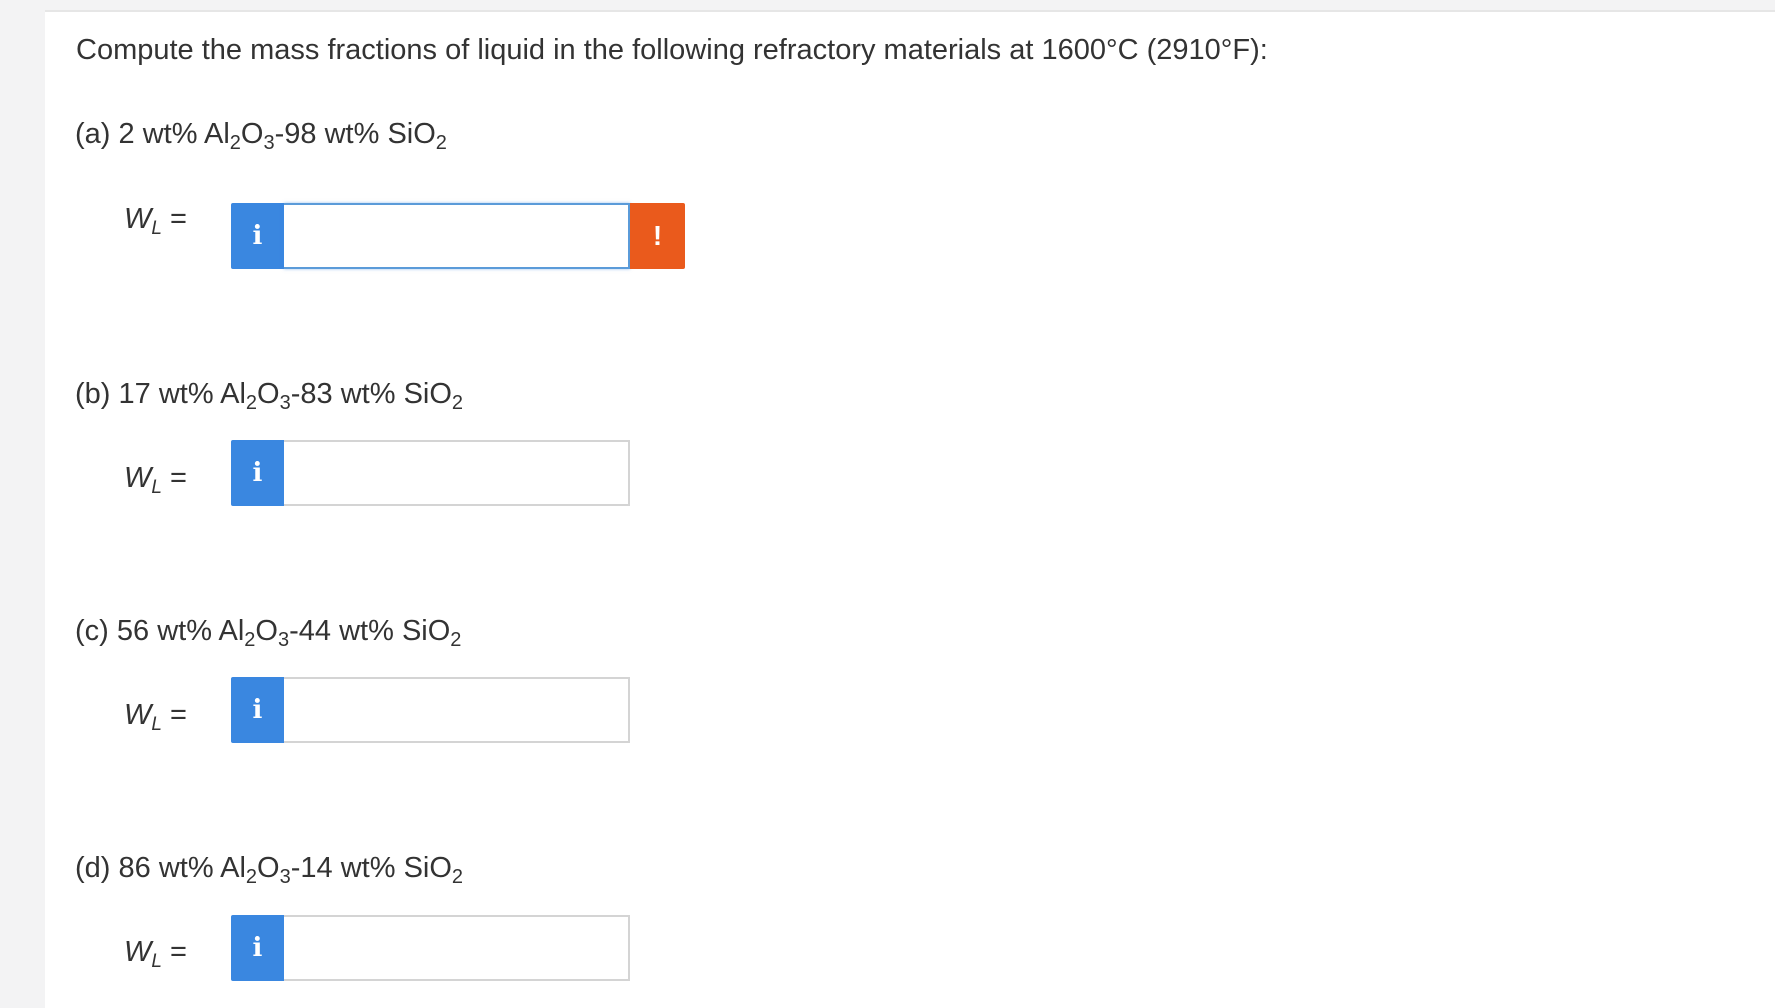 This screenshot has width=1775, height=1008. Describe the element at coordinates (269, 396) in the screenshot. I see `part-b-title: (b) 17 wt% Al2O3-83 wt% SiO2` at that location.